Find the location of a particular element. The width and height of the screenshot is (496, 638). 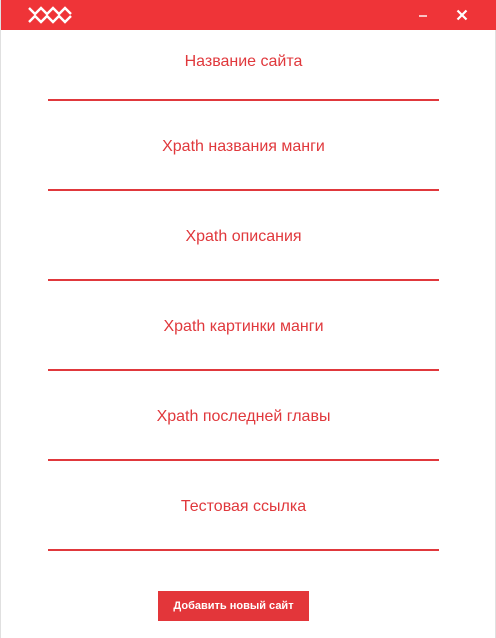

minimize-button is located at coordinates (423, 15).